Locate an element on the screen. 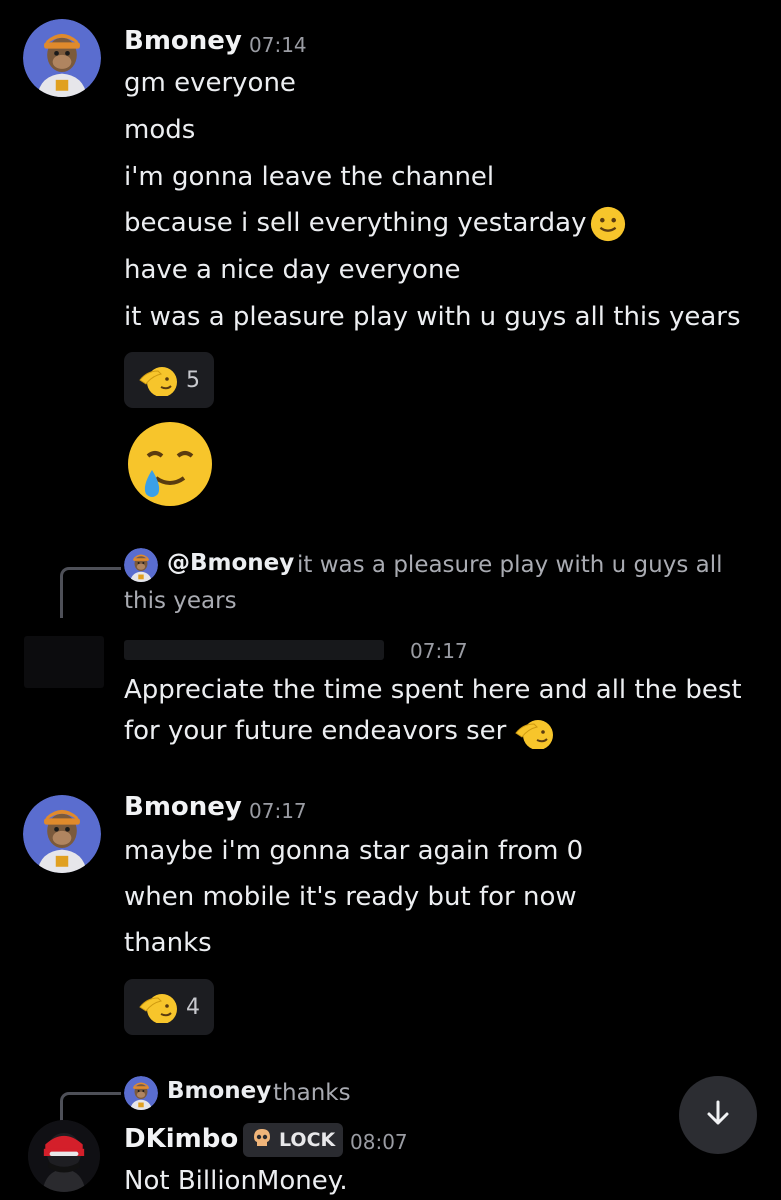  message-line: gm everyone is located at coordinates (210, 83).